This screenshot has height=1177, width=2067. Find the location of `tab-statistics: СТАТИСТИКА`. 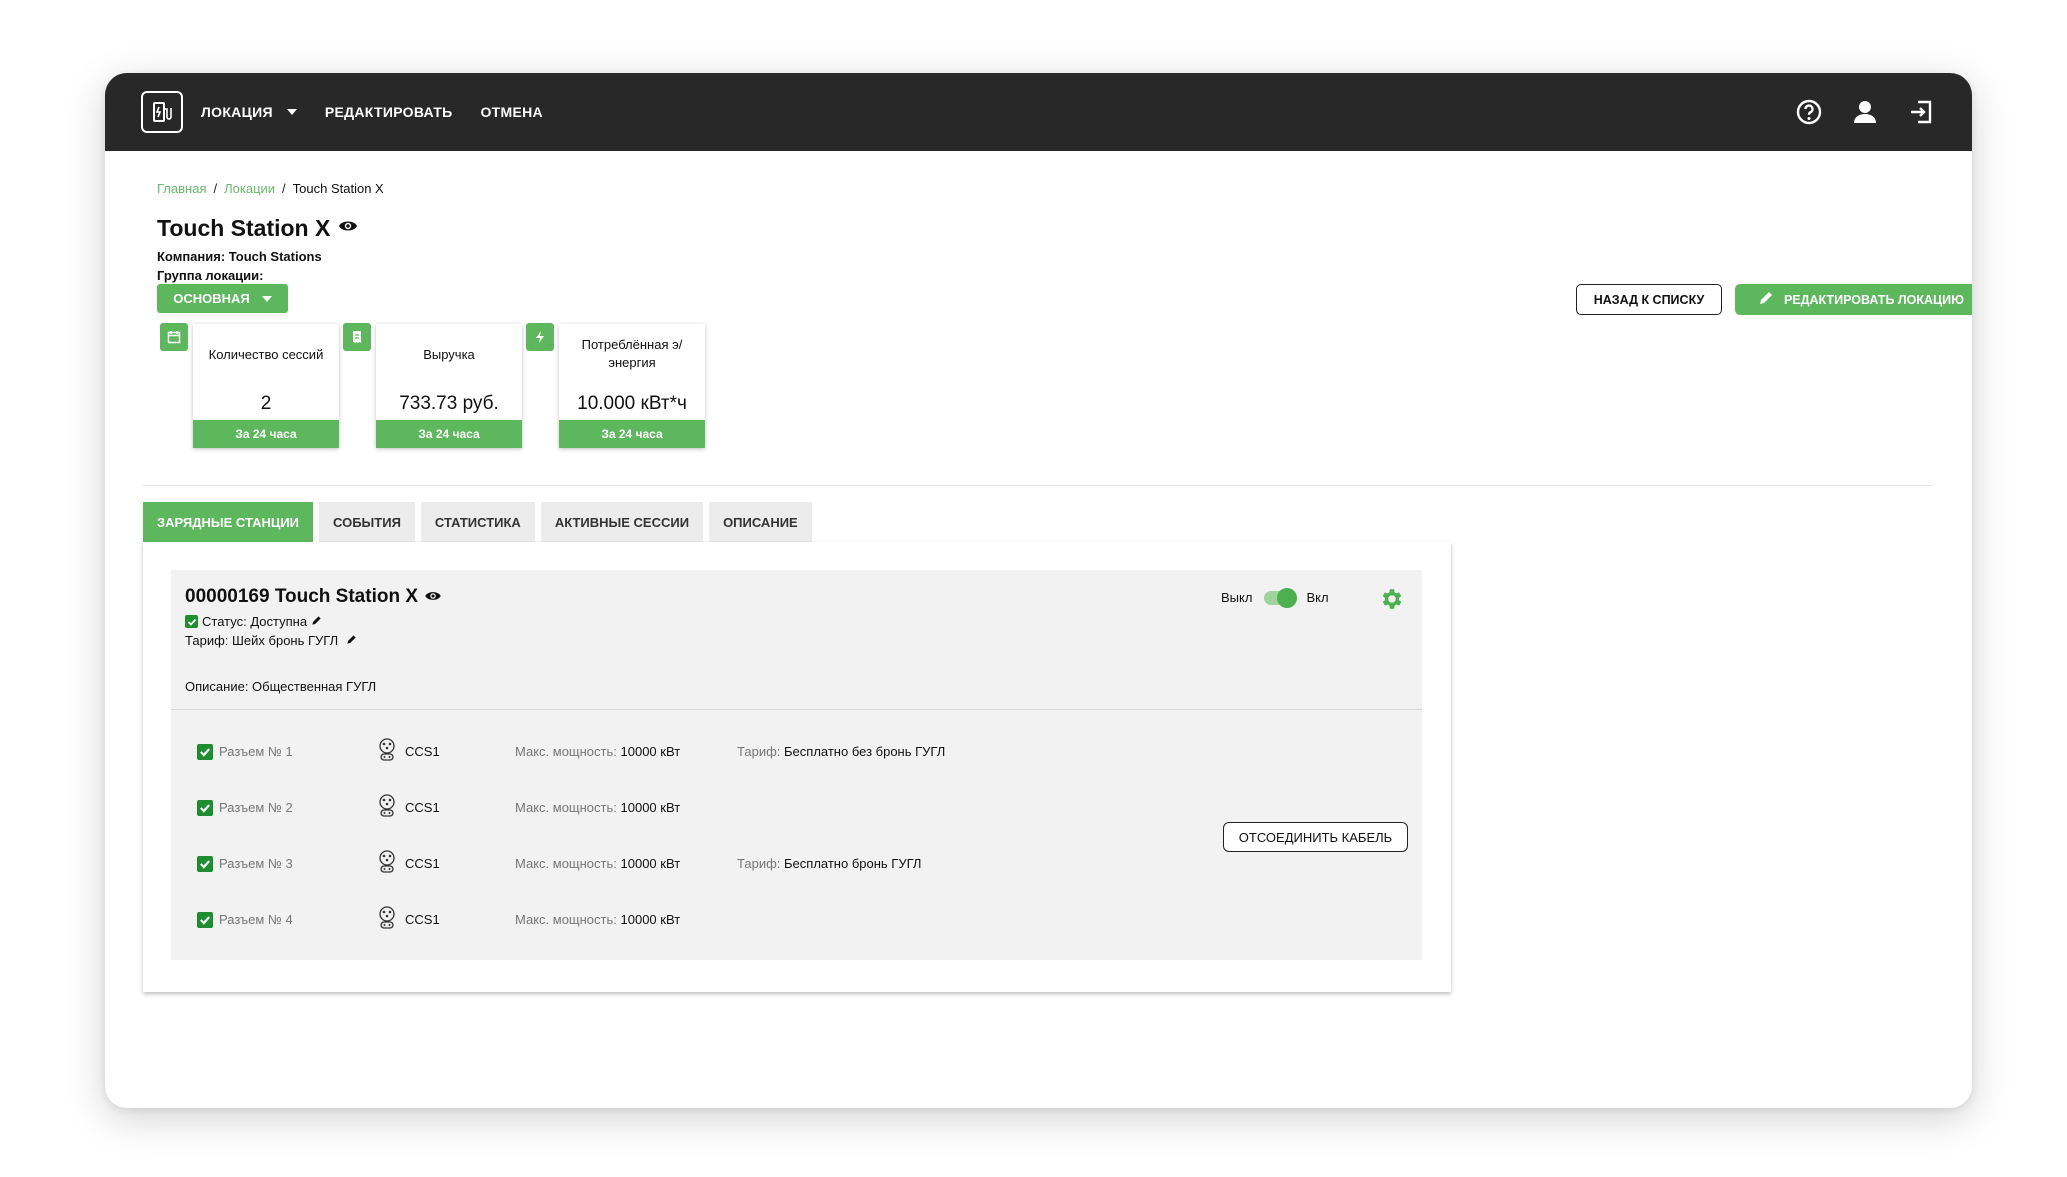

tab-statistics: СТАТИСТИКА is located at coordinates (477, 522).